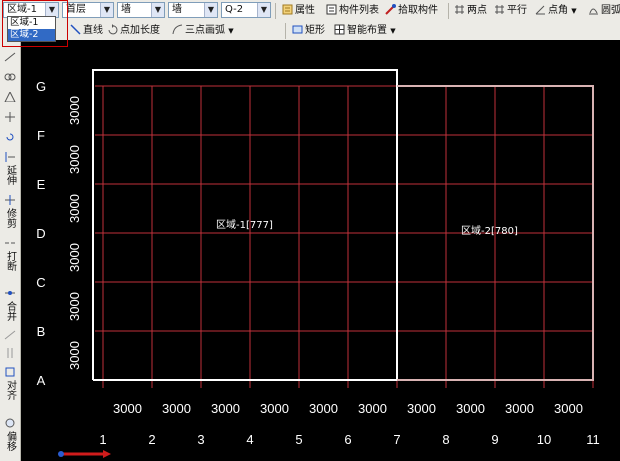  Describe the element at coordinates (31, 23) in the screenshot. I see `region-option-1: 区域-1` at that location.